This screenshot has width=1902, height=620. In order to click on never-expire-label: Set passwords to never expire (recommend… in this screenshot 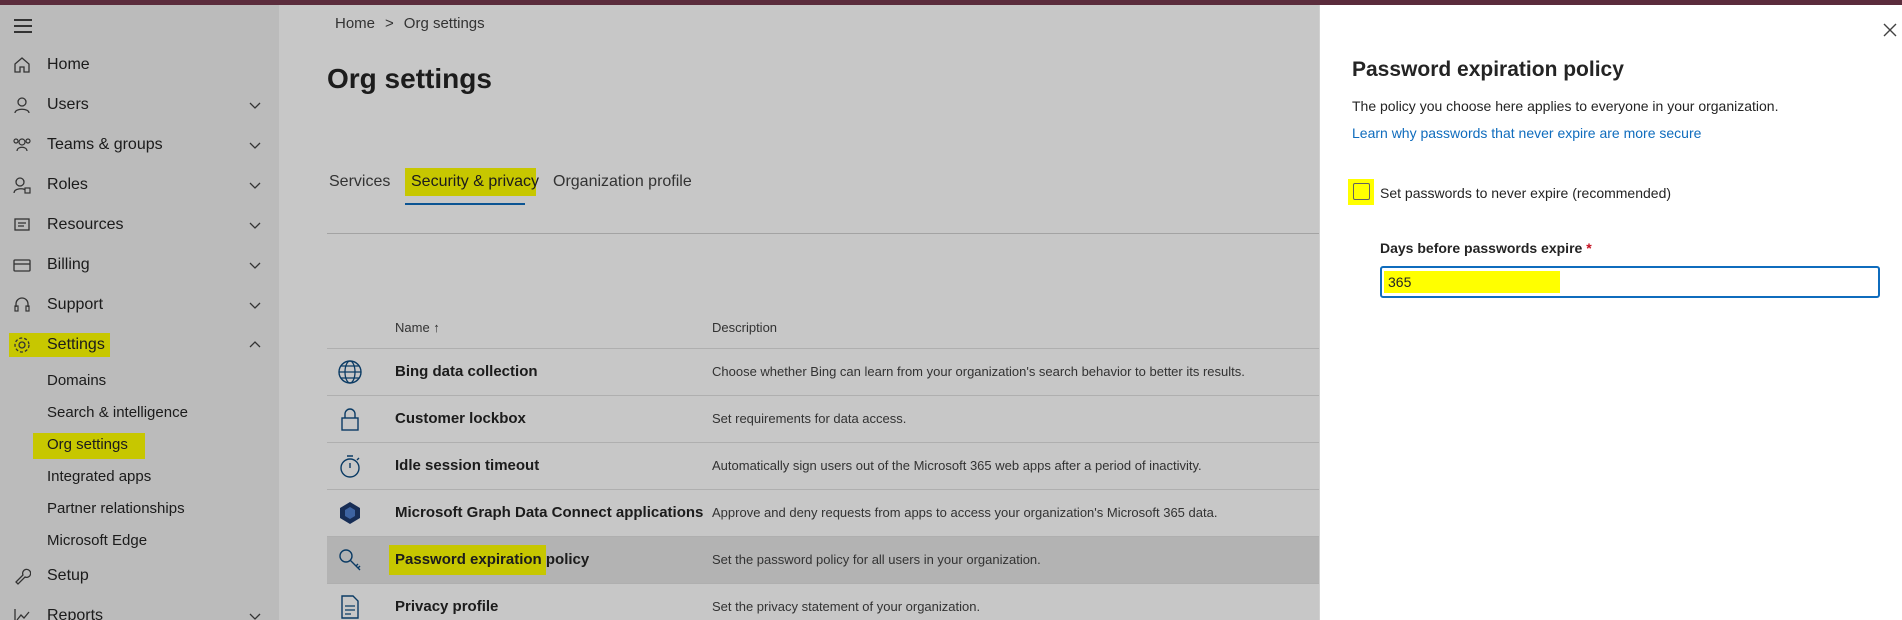, I will do `click(1525, 193)`.